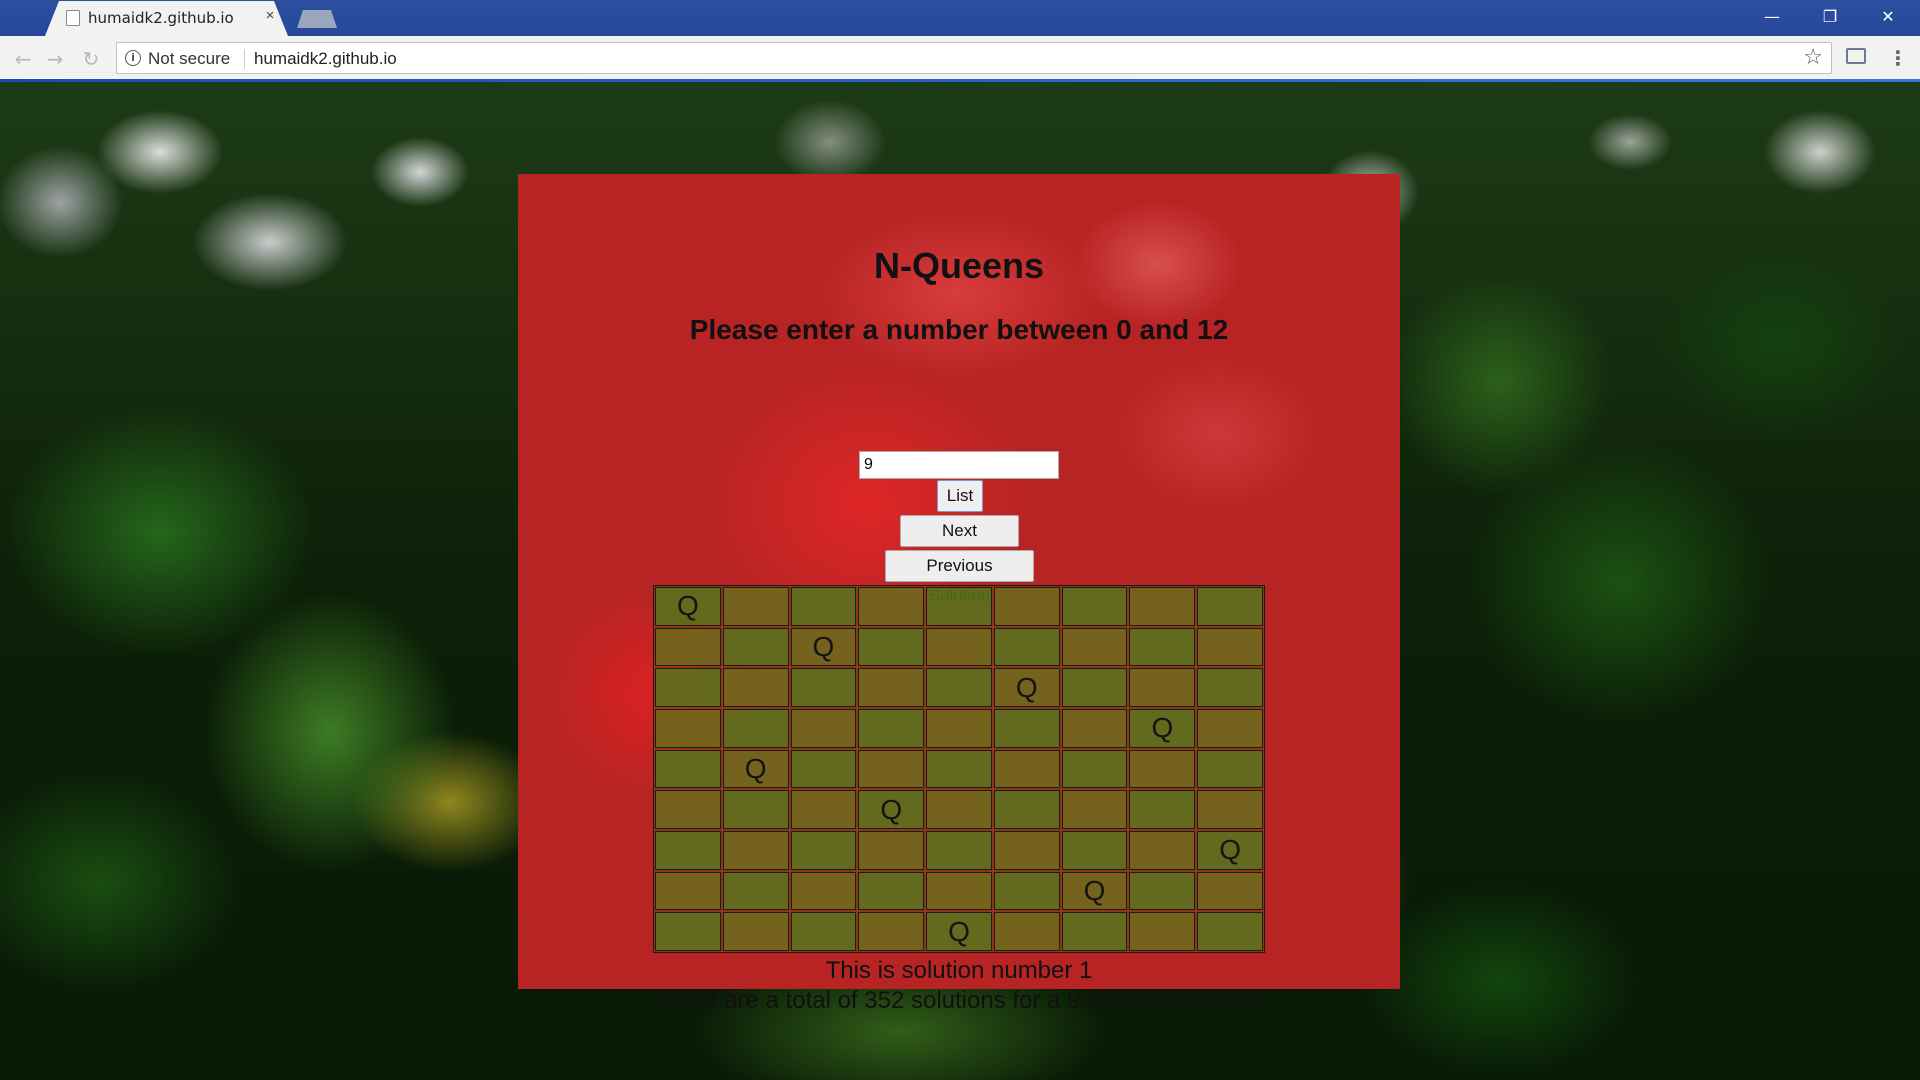  I want to click on close-icon: ✕, so click(1888, 17).